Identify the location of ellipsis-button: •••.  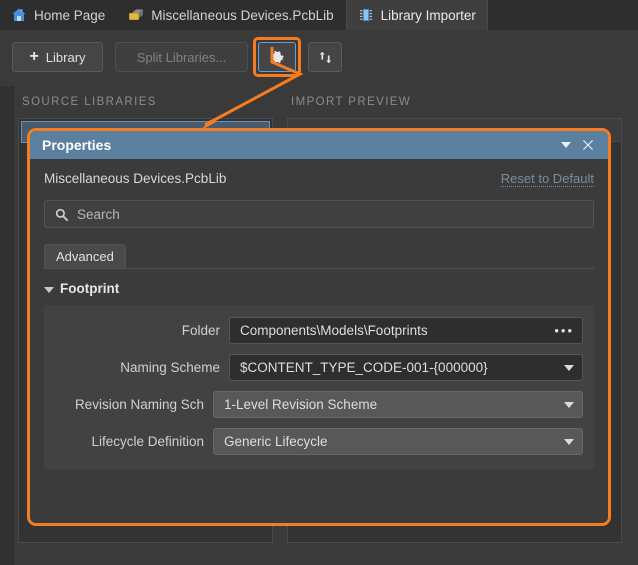
(564, 330).